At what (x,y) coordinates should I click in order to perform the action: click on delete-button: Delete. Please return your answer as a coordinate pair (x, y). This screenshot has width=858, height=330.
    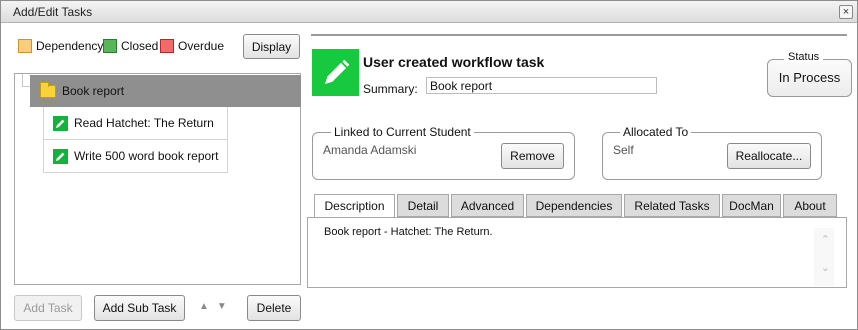
    Looking at the image, I should click on (274, 308).